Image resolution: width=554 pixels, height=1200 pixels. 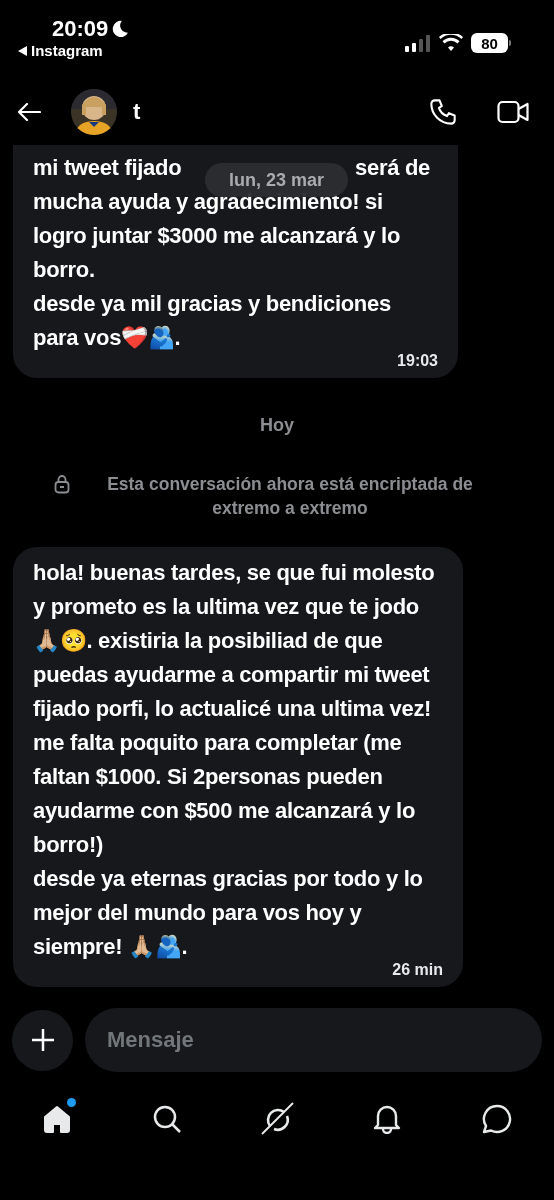 I want to click on bell-icon, so click(x=387, y=1119).